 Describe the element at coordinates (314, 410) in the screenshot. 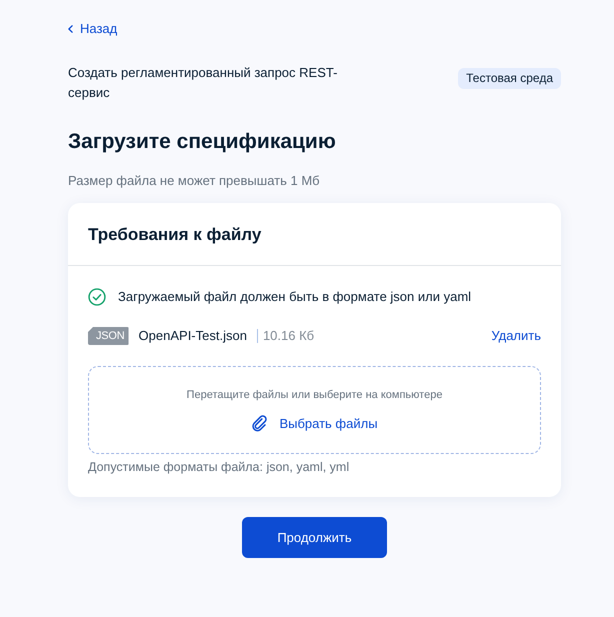

I see `file-dropzone: Перетащите файлы или выберите на компьютере Выбрать файлы` at that location.